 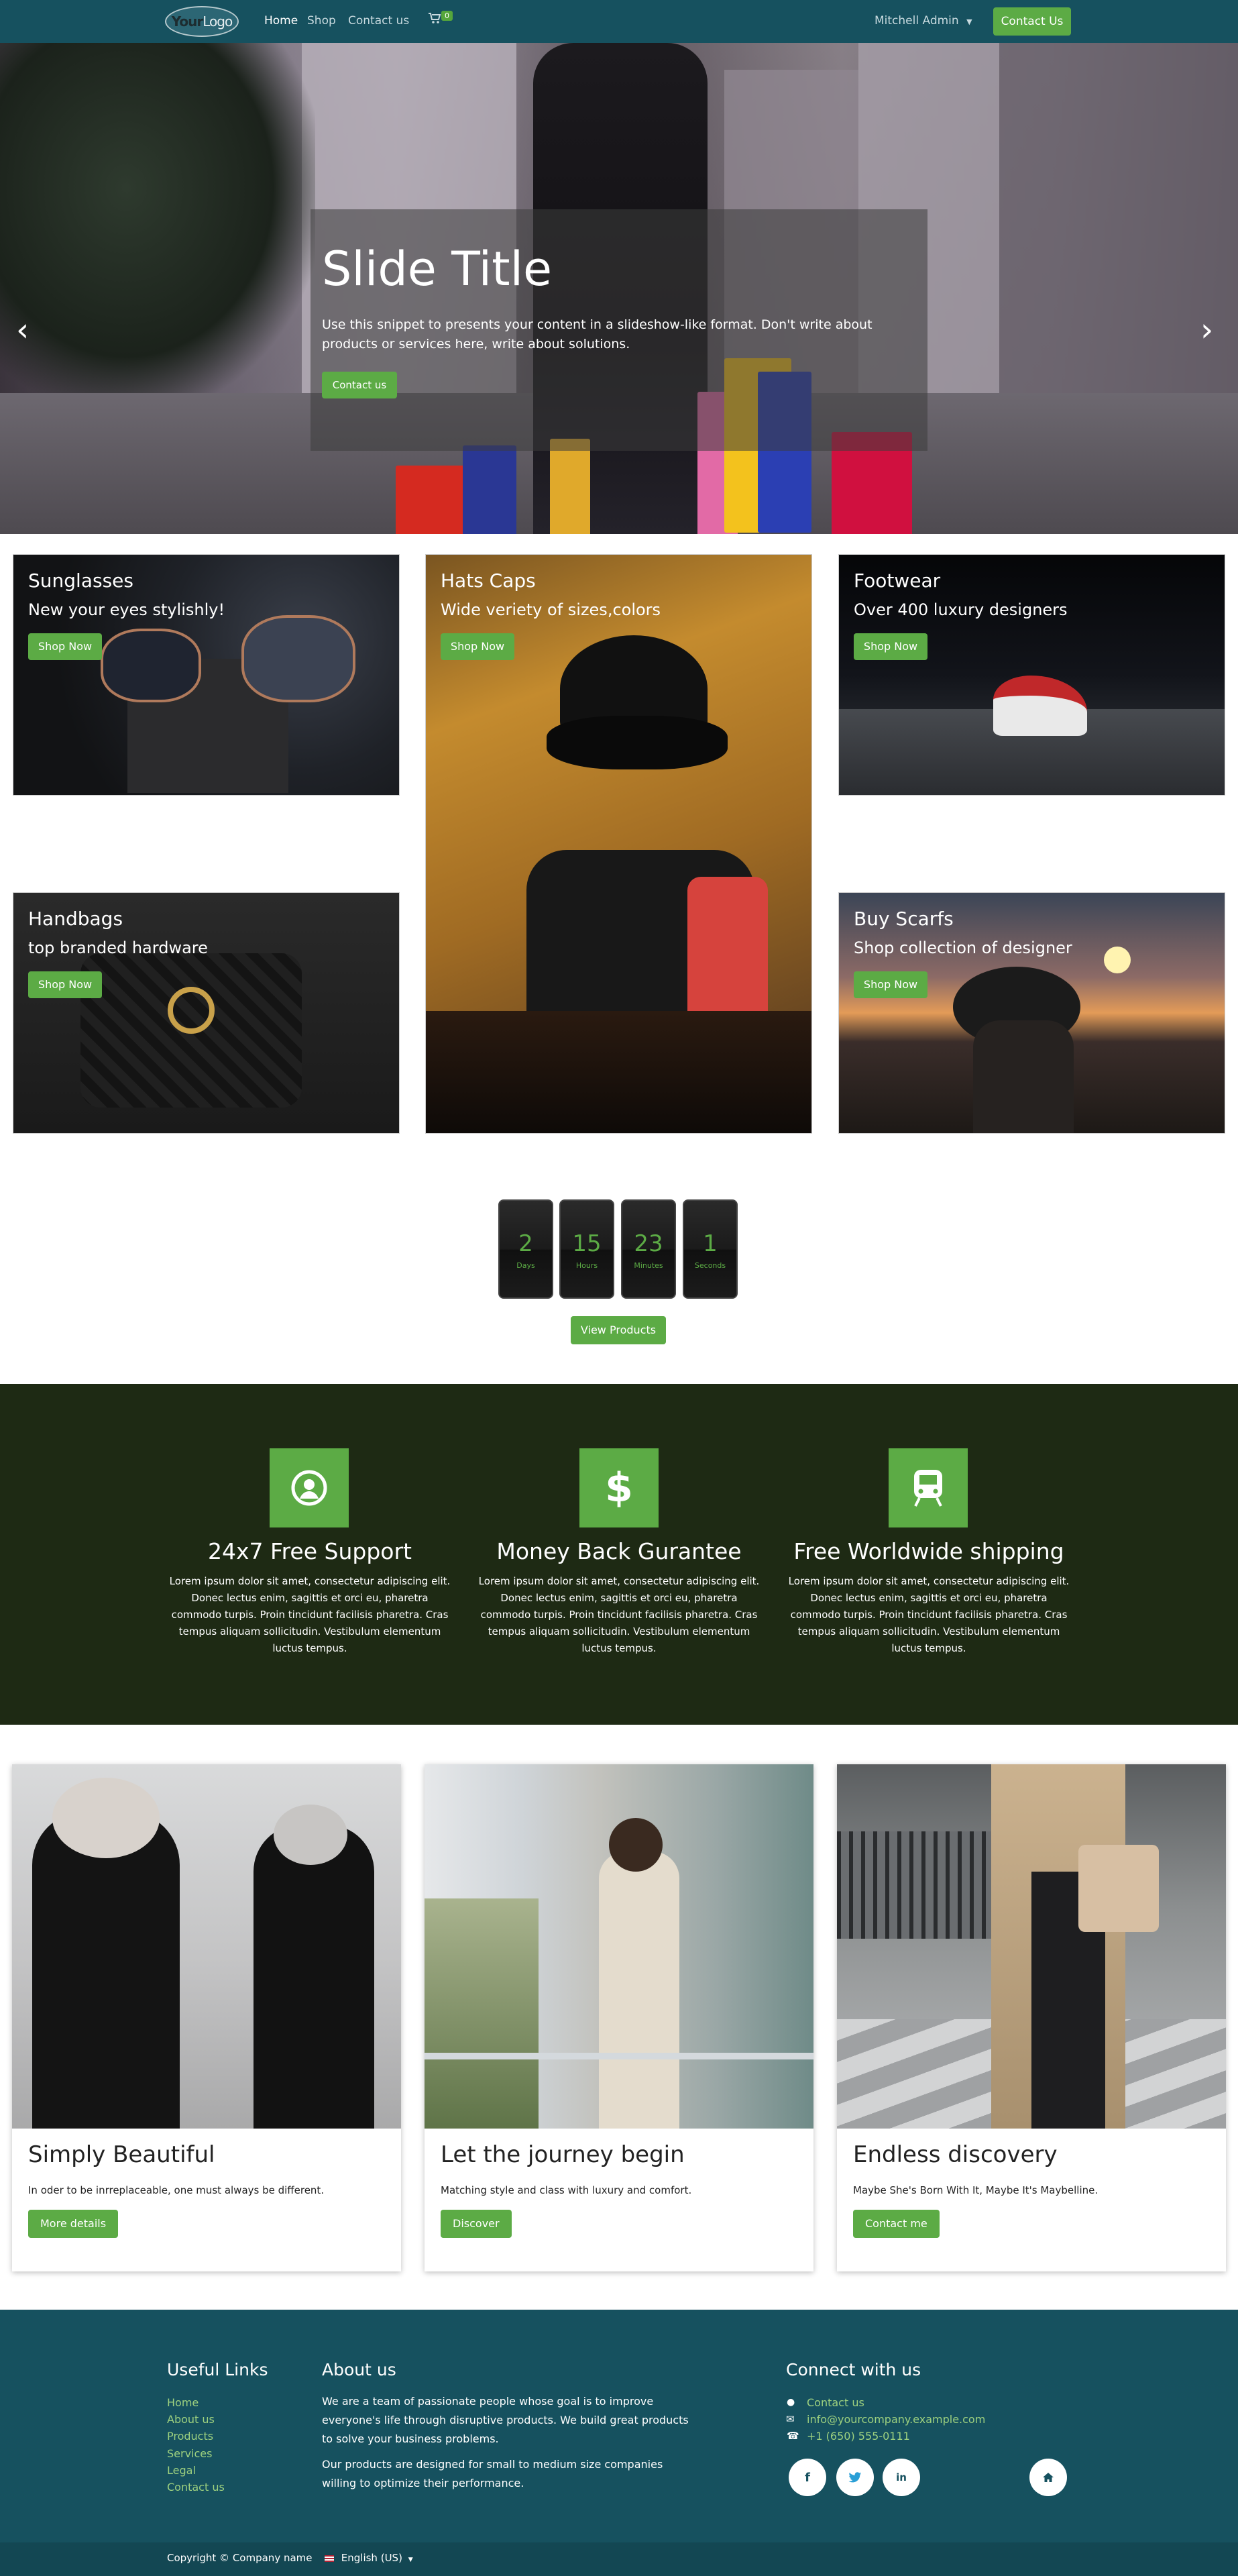 I want to click on dollar-icon: $, so click(x=619, y=1487).